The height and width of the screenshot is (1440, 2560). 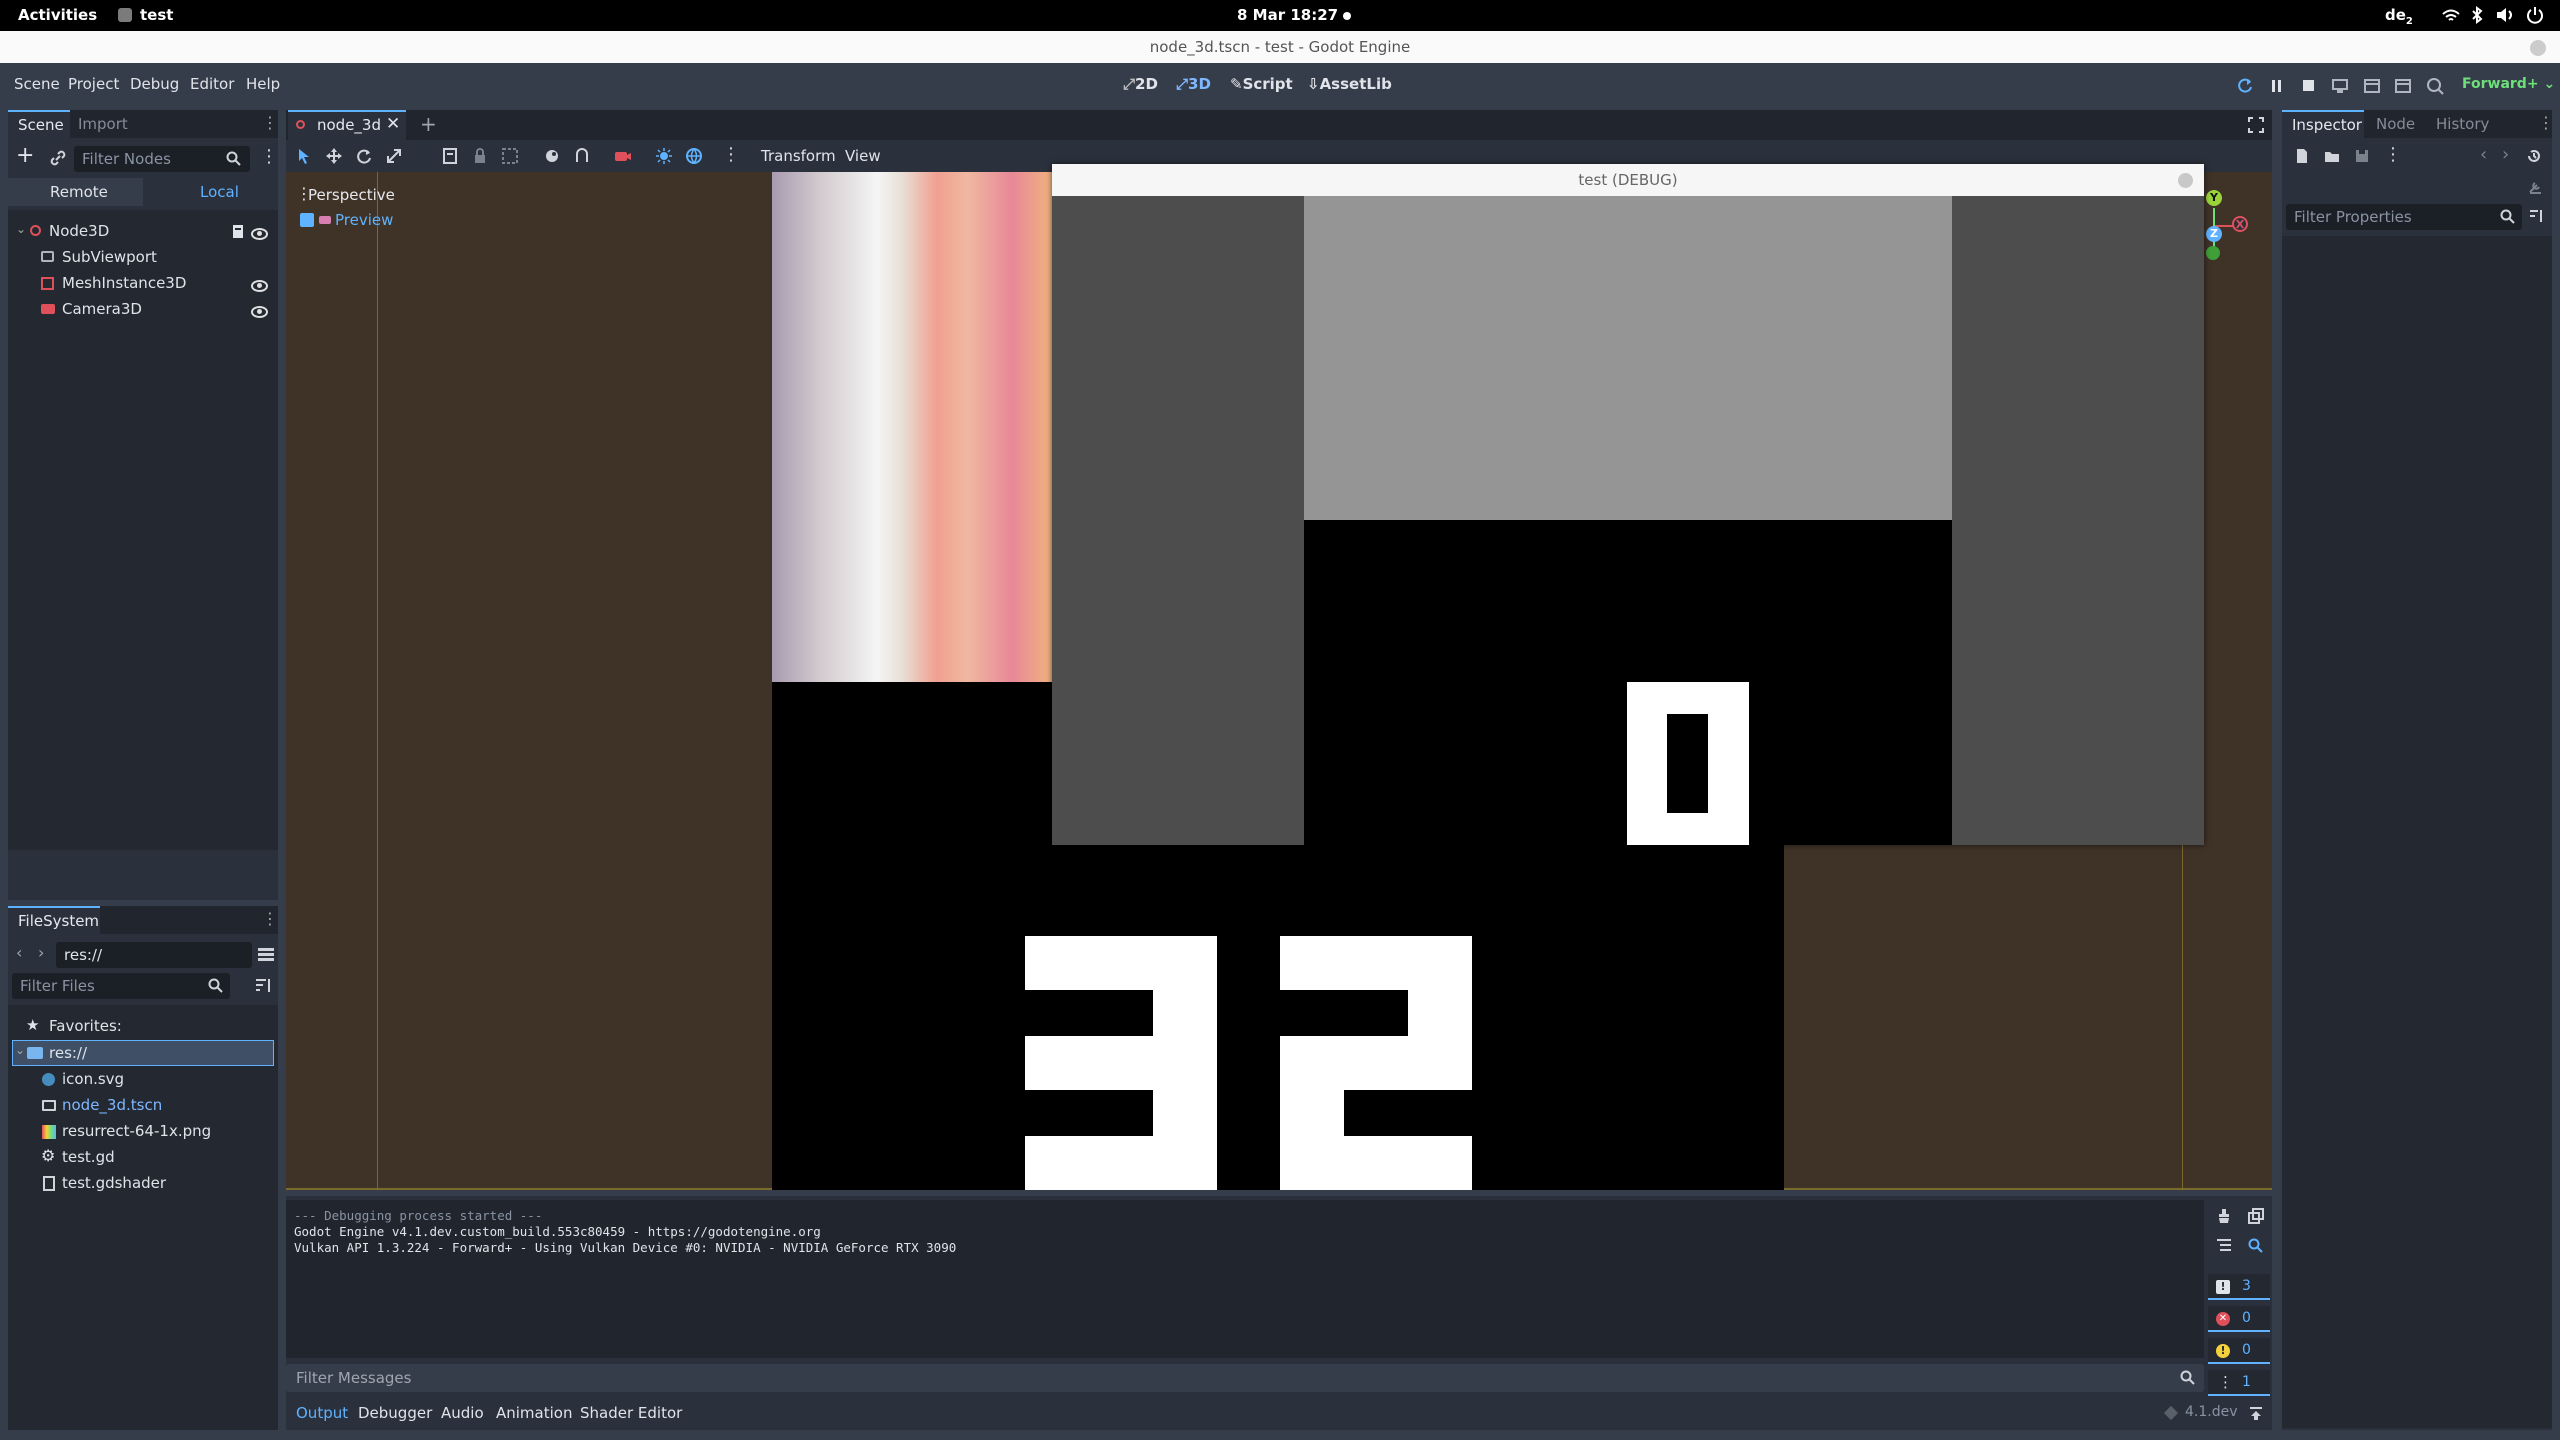 What do you see at coordinates (2508, 84) in the screenshot?
I see `renderer-selector: Forward+ ⌄` at bounding box center [2508, 84].